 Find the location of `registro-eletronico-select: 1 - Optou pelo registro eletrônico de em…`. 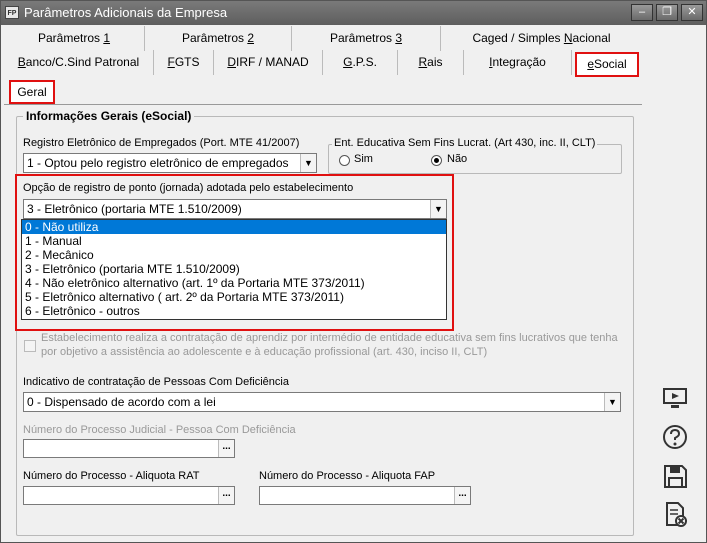

registro-eletronico-select: 1 - Optou pelo registro eletrônico de em… is located at coordinates (170, 163).